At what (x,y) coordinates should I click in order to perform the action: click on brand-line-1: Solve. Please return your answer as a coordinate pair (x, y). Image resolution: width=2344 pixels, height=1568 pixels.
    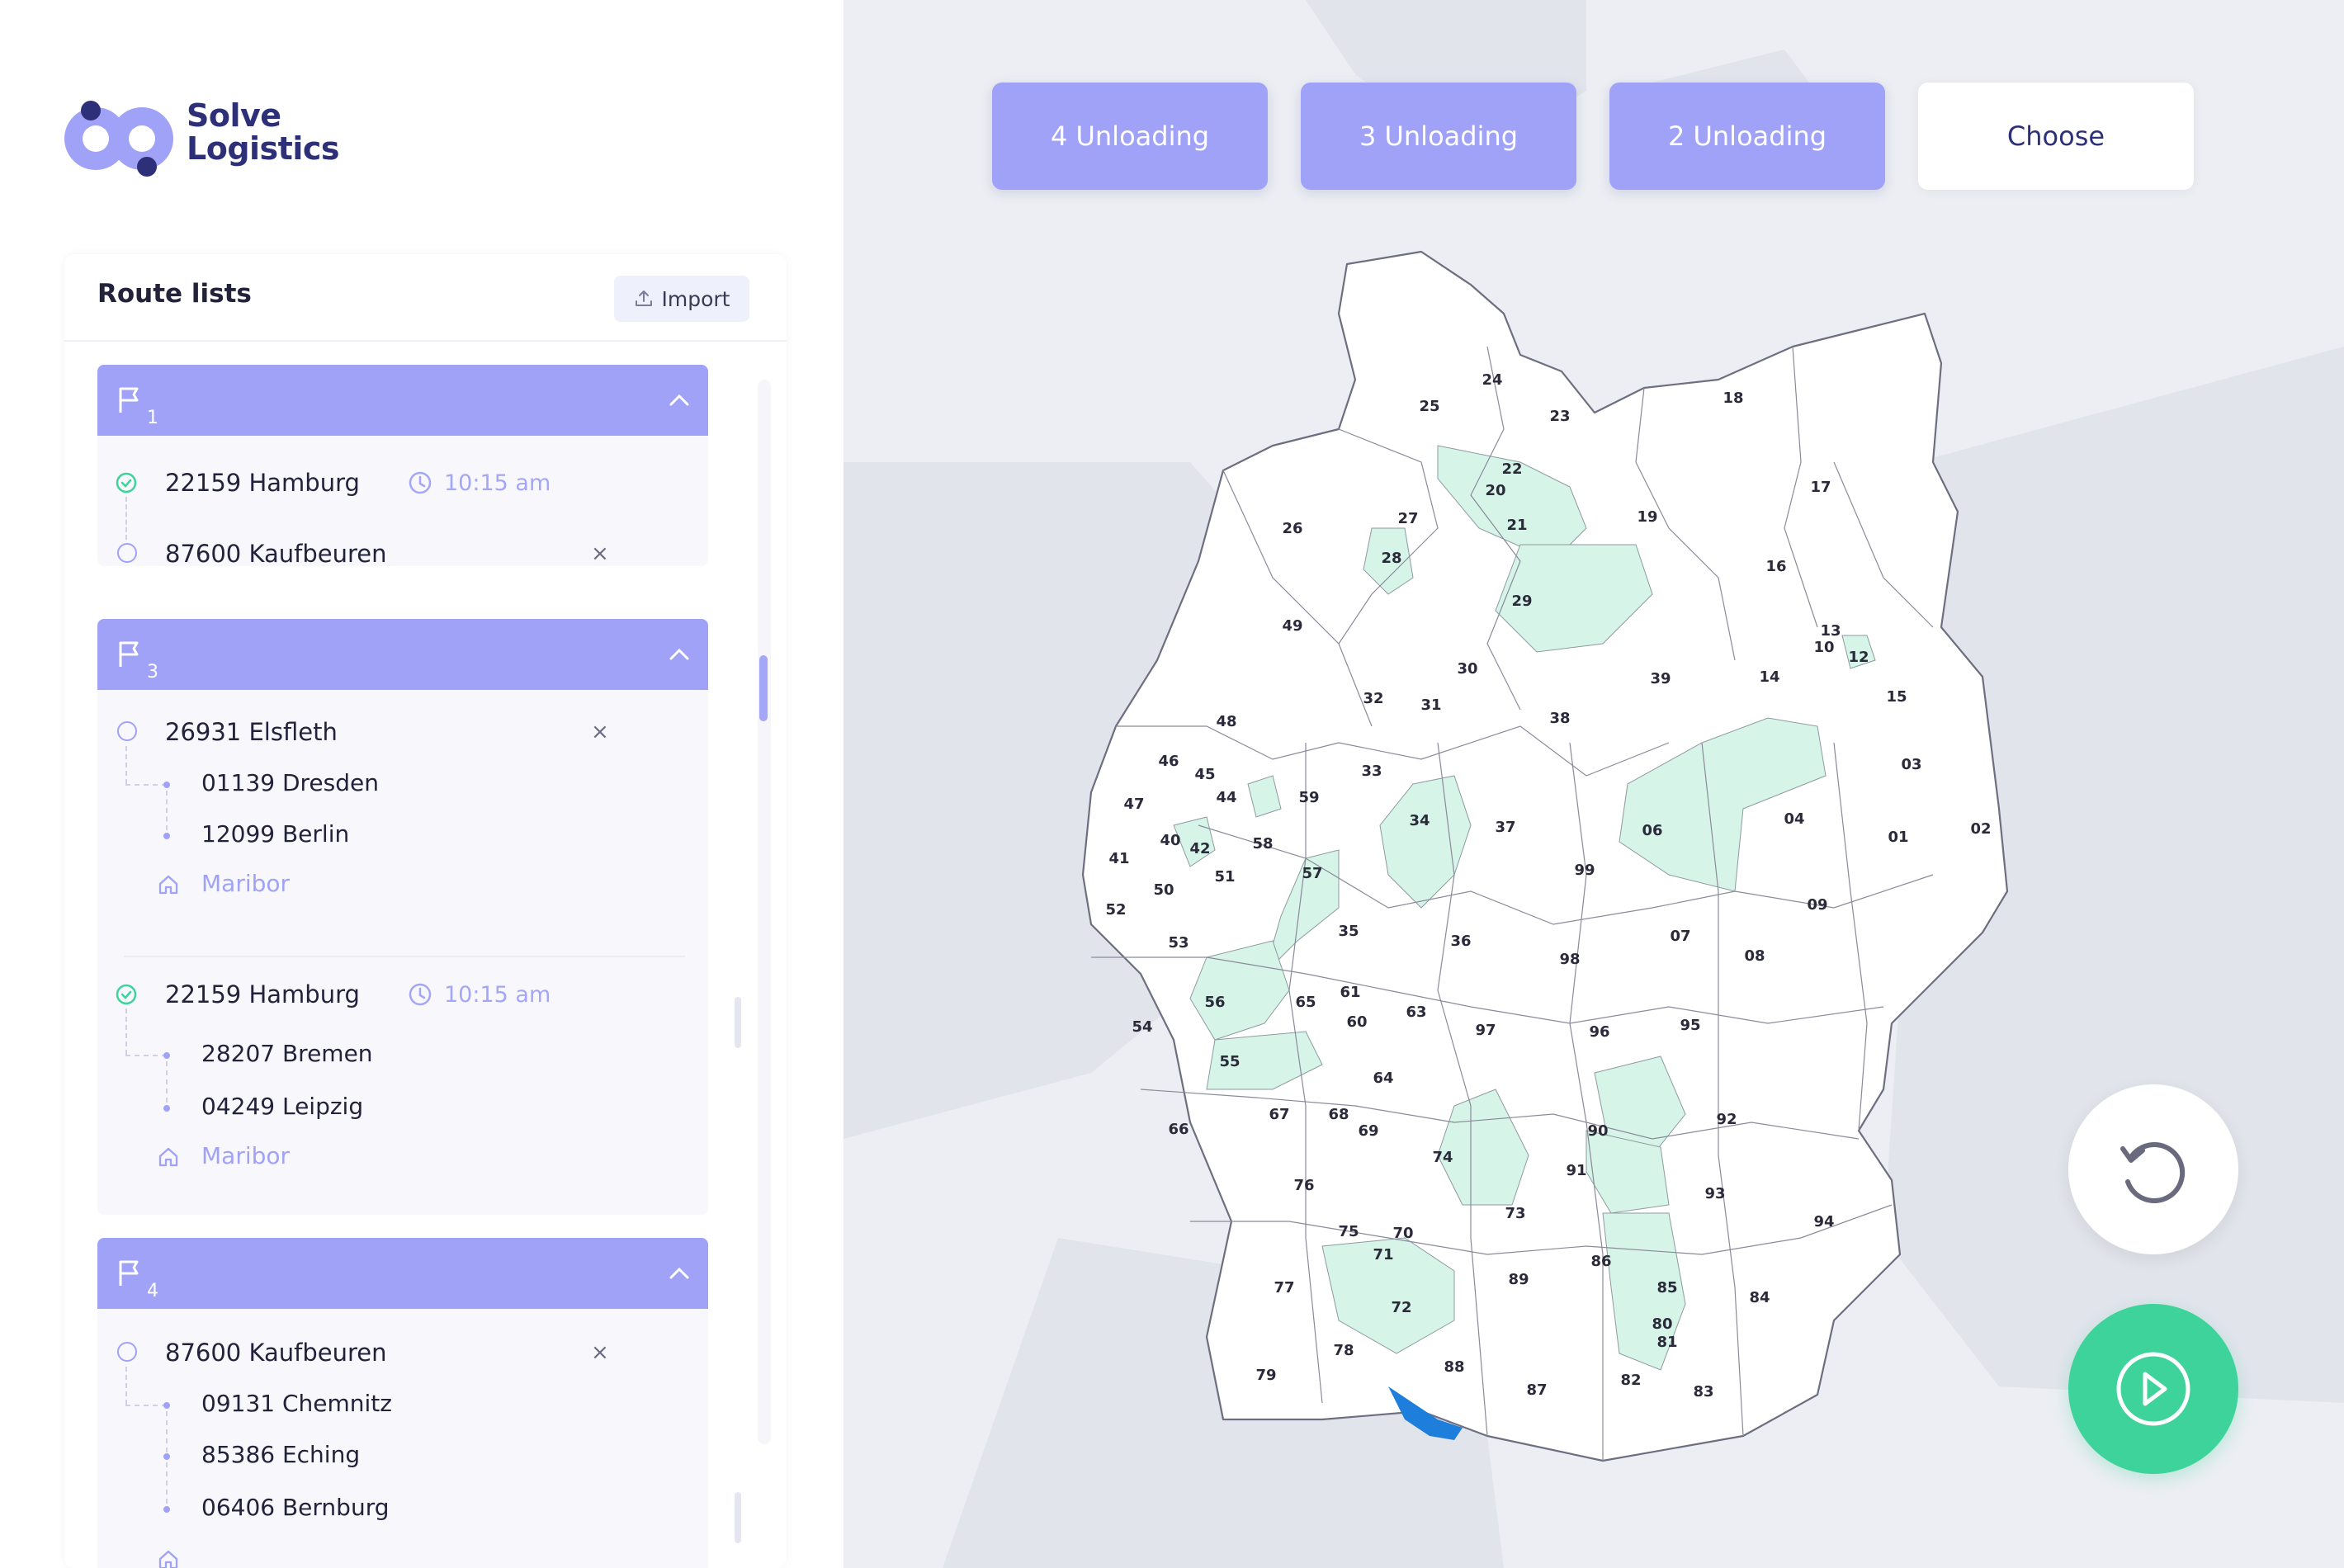
    Looking at the image, I should click on (234, 115).